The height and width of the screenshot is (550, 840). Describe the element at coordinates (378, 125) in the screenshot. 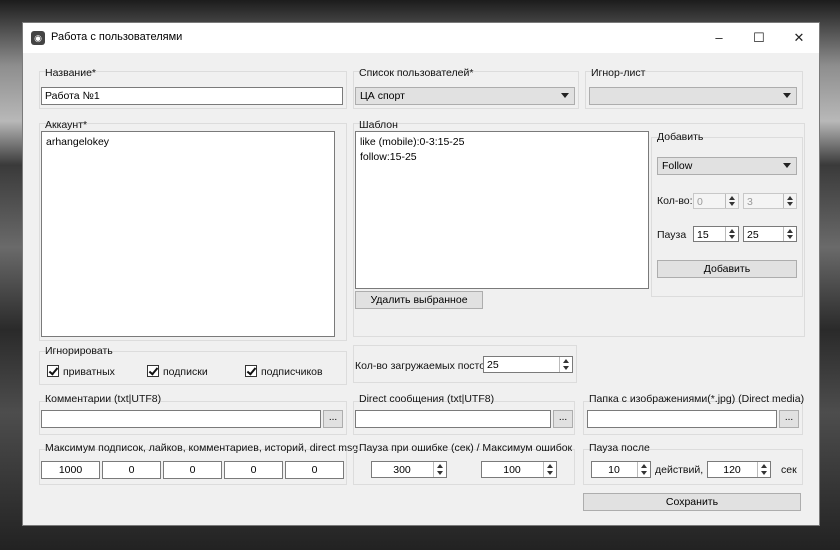

I see `template-label: Шаблон` at that location.